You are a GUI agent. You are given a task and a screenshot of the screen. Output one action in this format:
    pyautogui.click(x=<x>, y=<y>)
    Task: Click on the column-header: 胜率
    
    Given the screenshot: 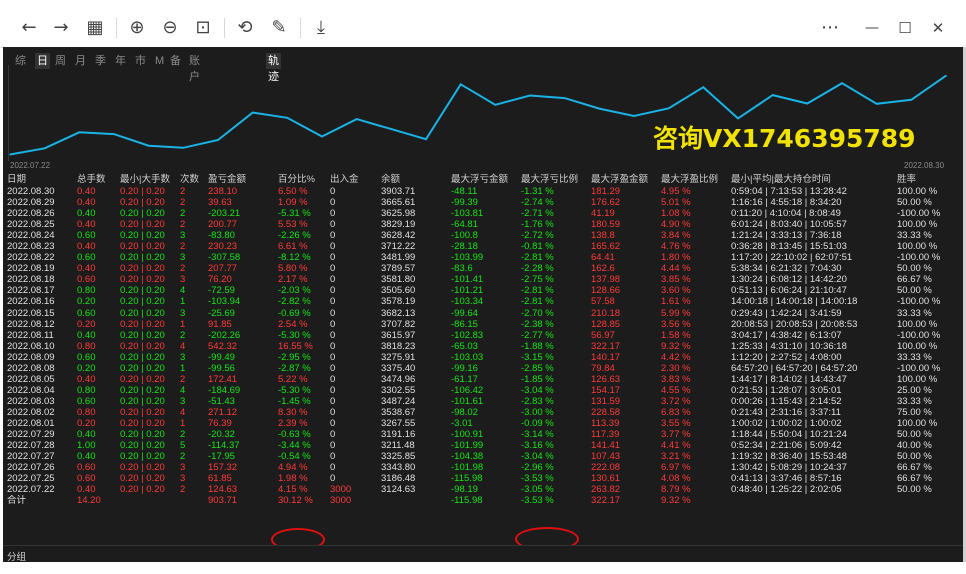 What is the action you would take?
    pyautogui.click(x=928, y=179)
    